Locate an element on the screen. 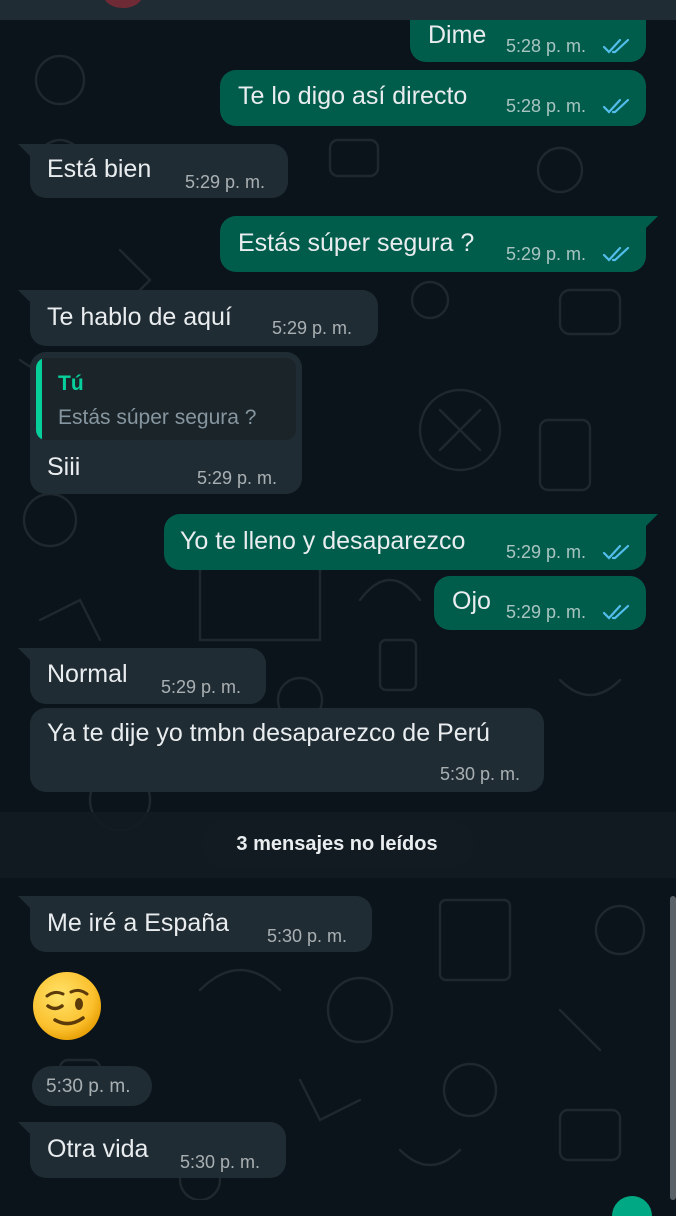  winking-face-emoji-icon is located at coordinates (67, 1006).